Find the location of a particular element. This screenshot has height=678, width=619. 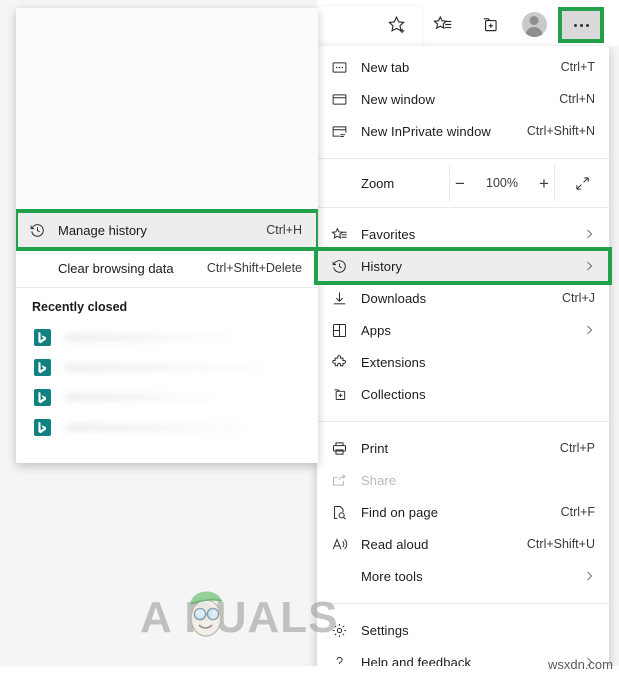

zoom-label: Zoom is located at coordinates (378, 183).